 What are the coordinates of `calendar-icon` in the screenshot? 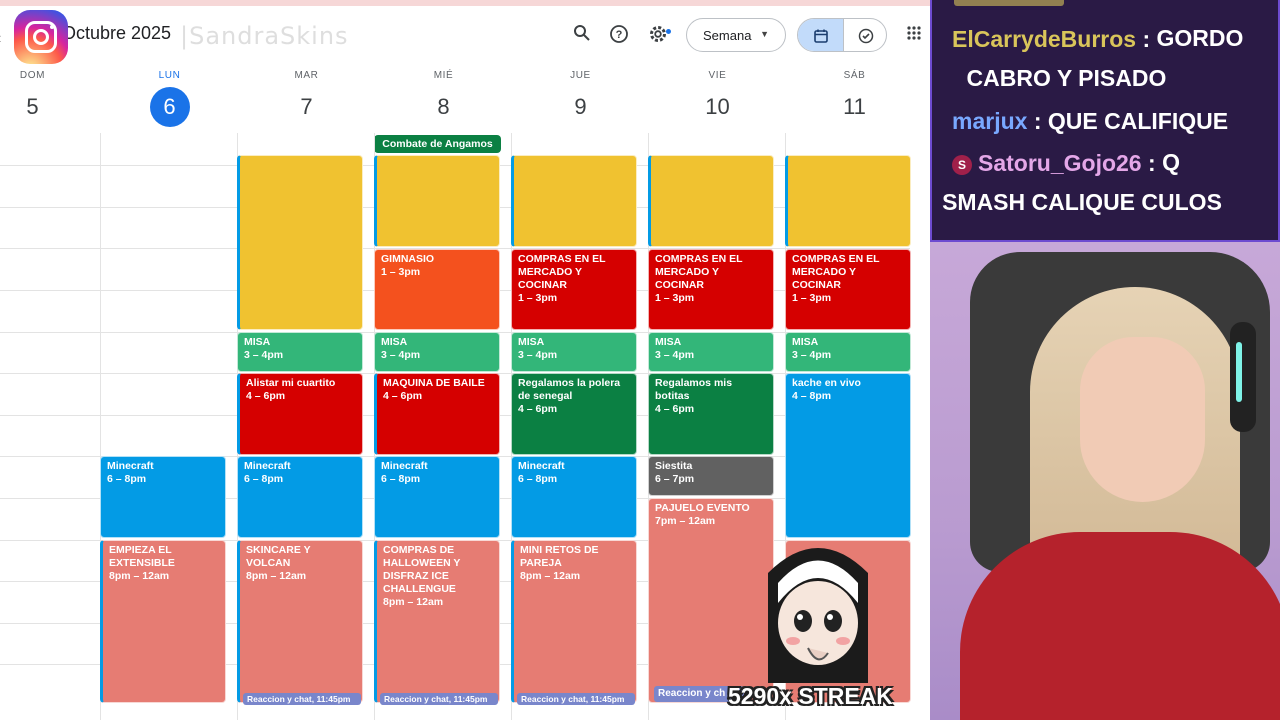 It's located at (820, 35).